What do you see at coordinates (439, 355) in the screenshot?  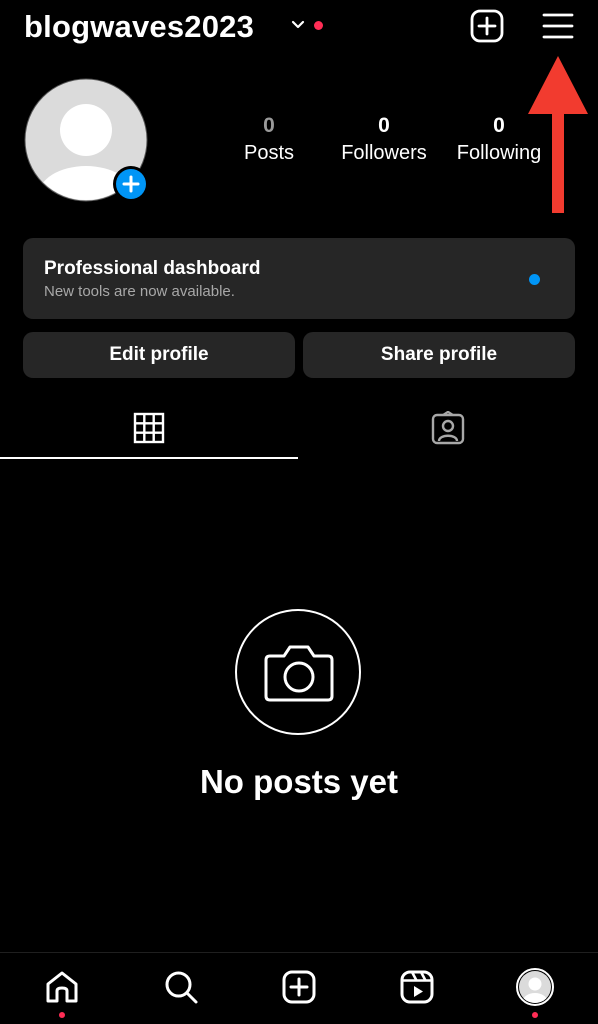 I see `share-profile-button: Share profile` at bounding box center [439, 355].